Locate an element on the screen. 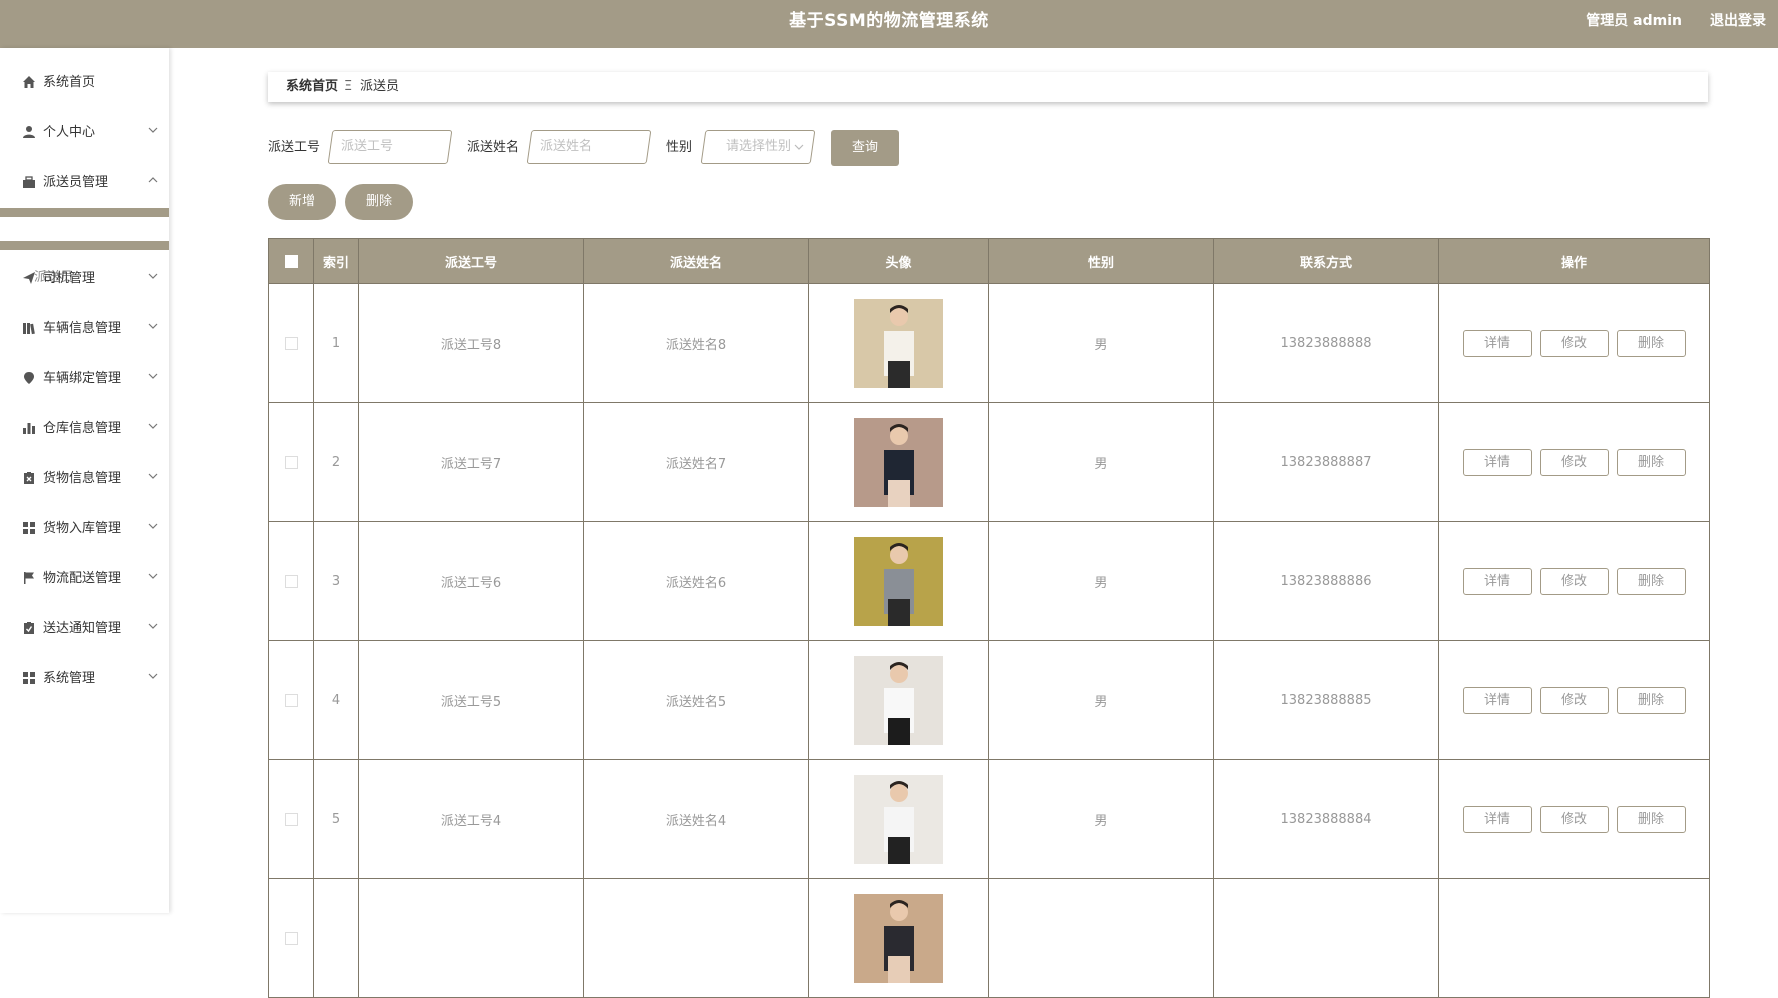 The height and width of the screenshot is (998, 1778). sidebar-item-driver-management: 司机管理 is located at coordinates (84, 279).